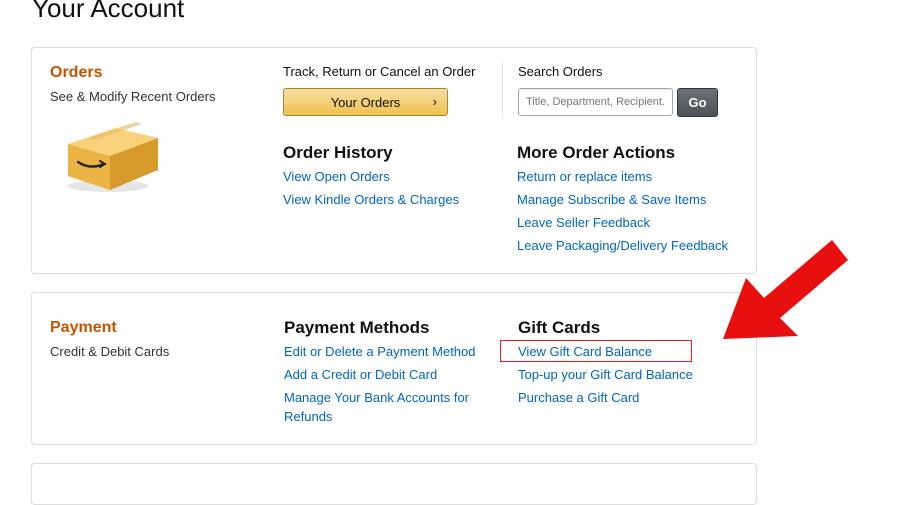 The image size is (913, 505). I want to click on view-open-orders-link: View Open Orders, so click(371, 176).